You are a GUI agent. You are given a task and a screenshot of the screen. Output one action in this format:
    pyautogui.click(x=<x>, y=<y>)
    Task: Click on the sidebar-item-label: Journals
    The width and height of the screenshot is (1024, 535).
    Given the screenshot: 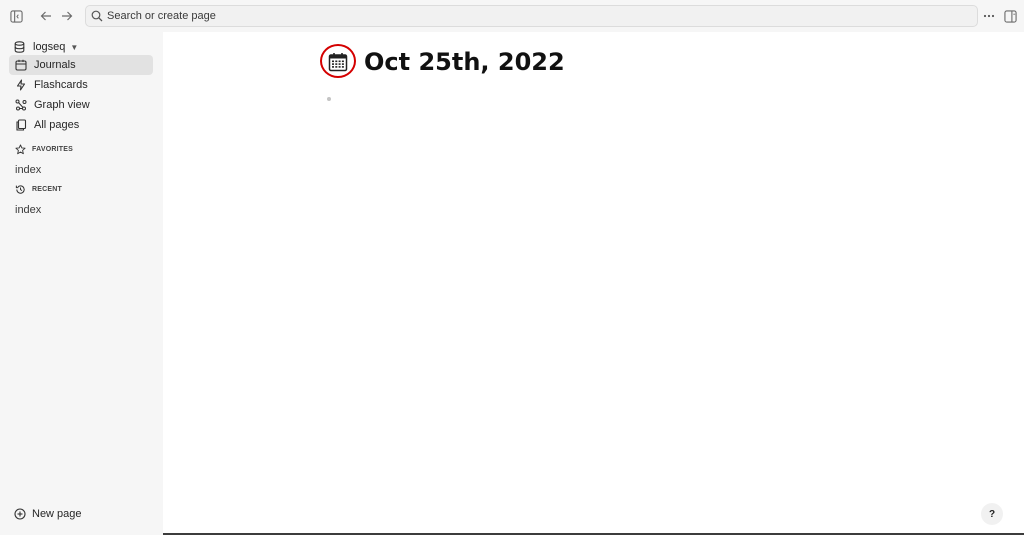 What is the action you would take?
    pyautogui.click(x=55, y=65)
    